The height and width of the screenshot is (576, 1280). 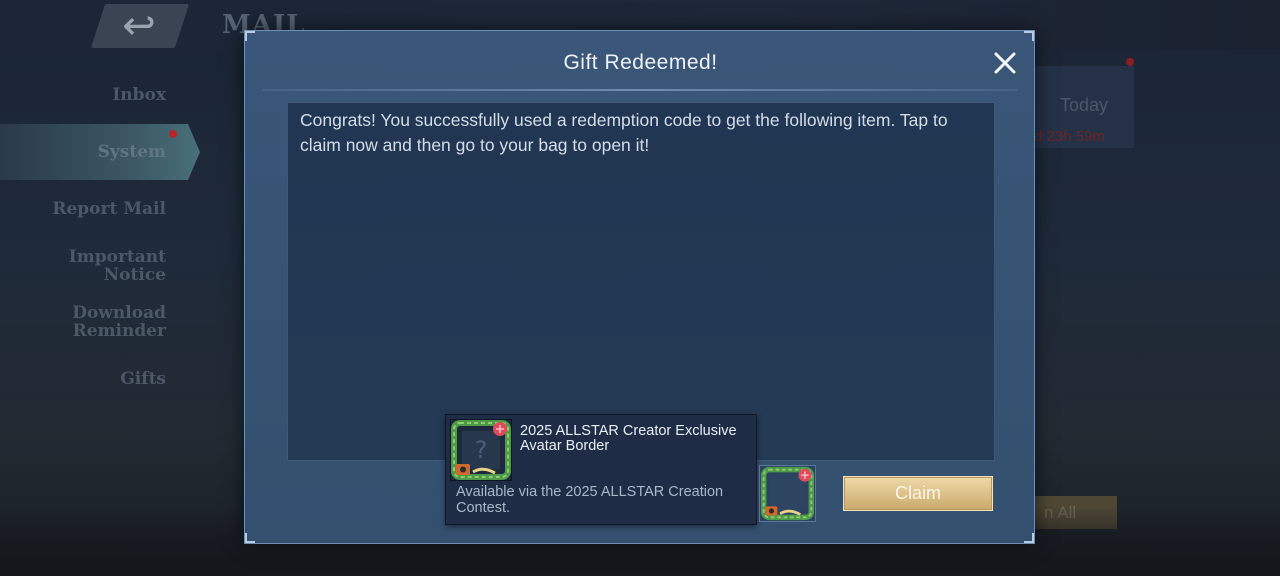 I want to click on mail-expiry-timer: d 23h 59m, so click(x=1069, y=136).